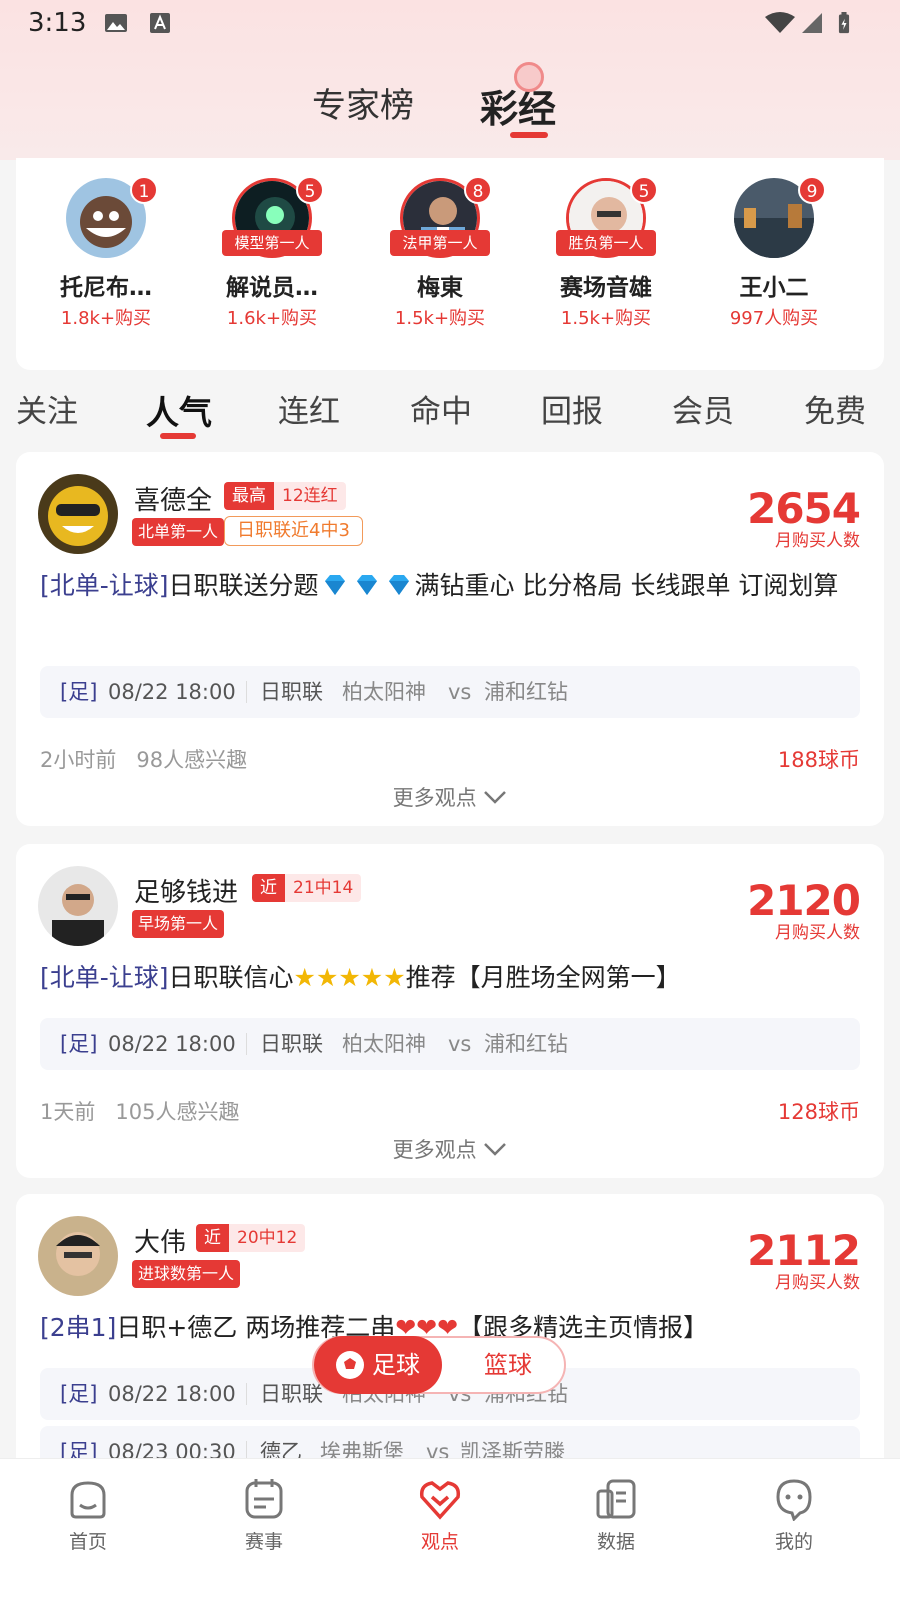 The width and height of the screenshot is (900, 1600). Describe the element at coordinates (378, 1365) in the screenshot. I see `football-toggle: 足球` at that location.